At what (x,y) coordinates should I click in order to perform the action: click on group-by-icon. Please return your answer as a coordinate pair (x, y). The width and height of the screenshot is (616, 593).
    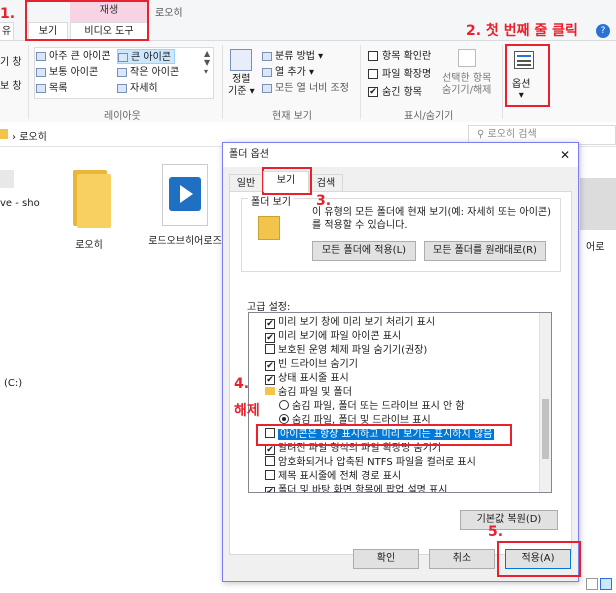
    Looking at the image, I should click on (267, 56).